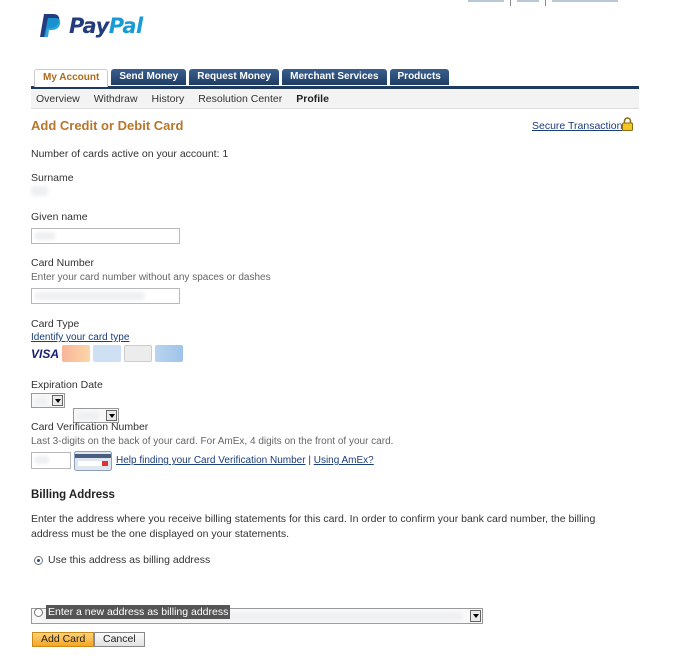 Image resolution: width=681 pixels, height=664 pixels. What do you see at coordinates (67, 385) in the screenshot?
I see `expiration-date-label: Expiration Date` at bounding box center [67, 385].